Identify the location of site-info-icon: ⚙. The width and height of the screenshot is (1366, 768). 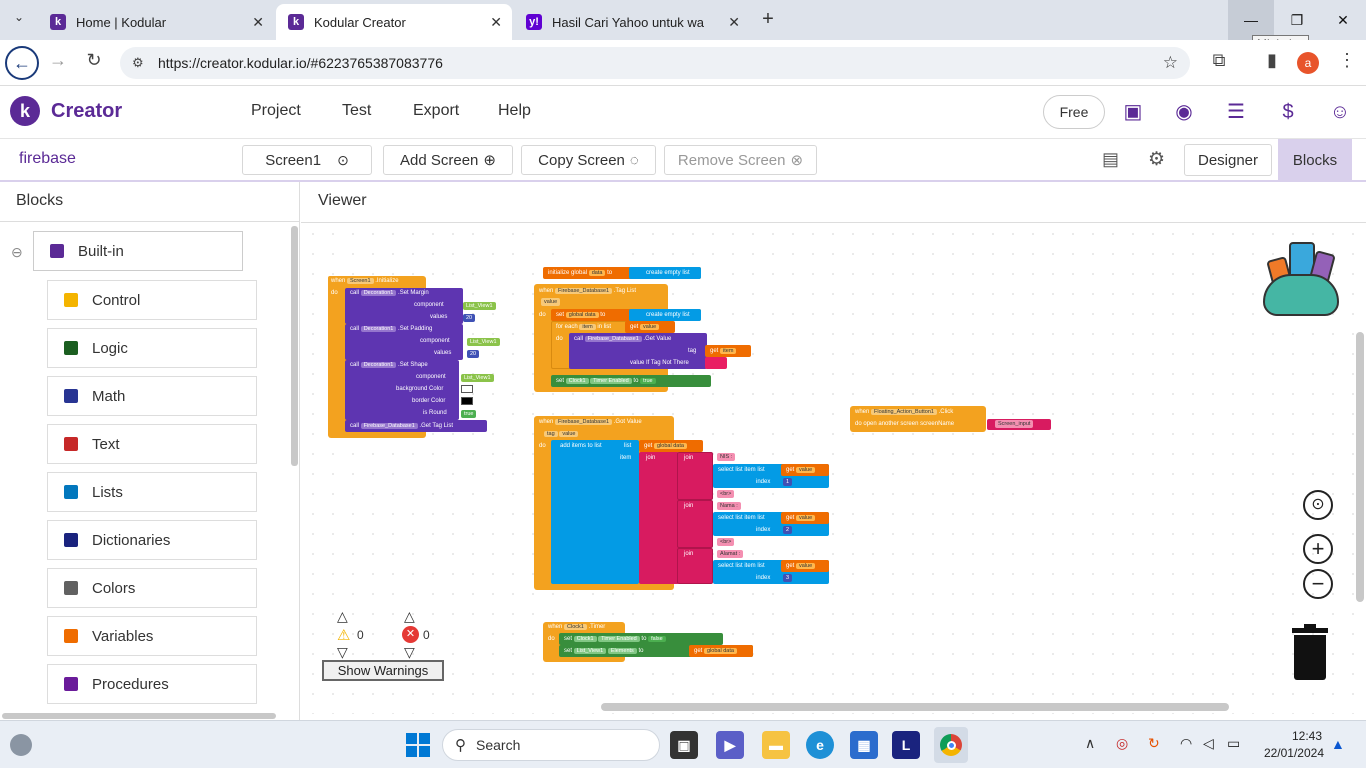
(138, 63).